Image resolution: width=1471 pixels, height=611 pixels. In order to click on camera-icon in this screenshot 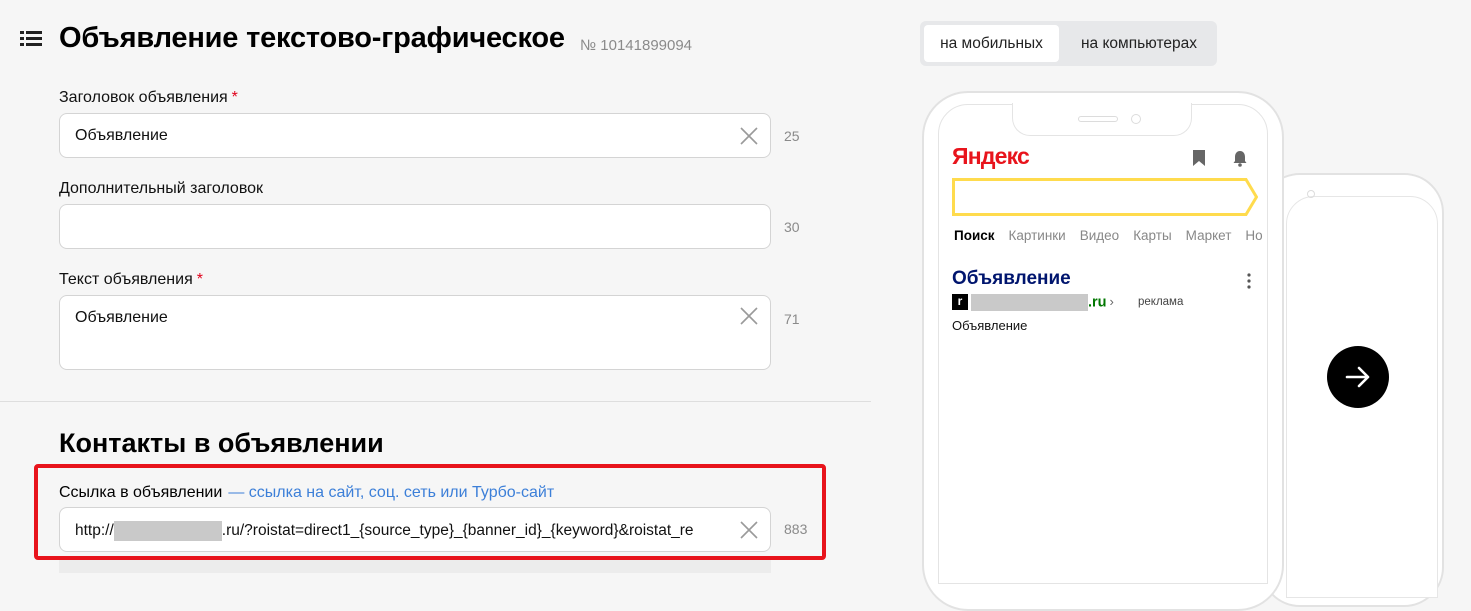, I will do `click(1136, 119)`.